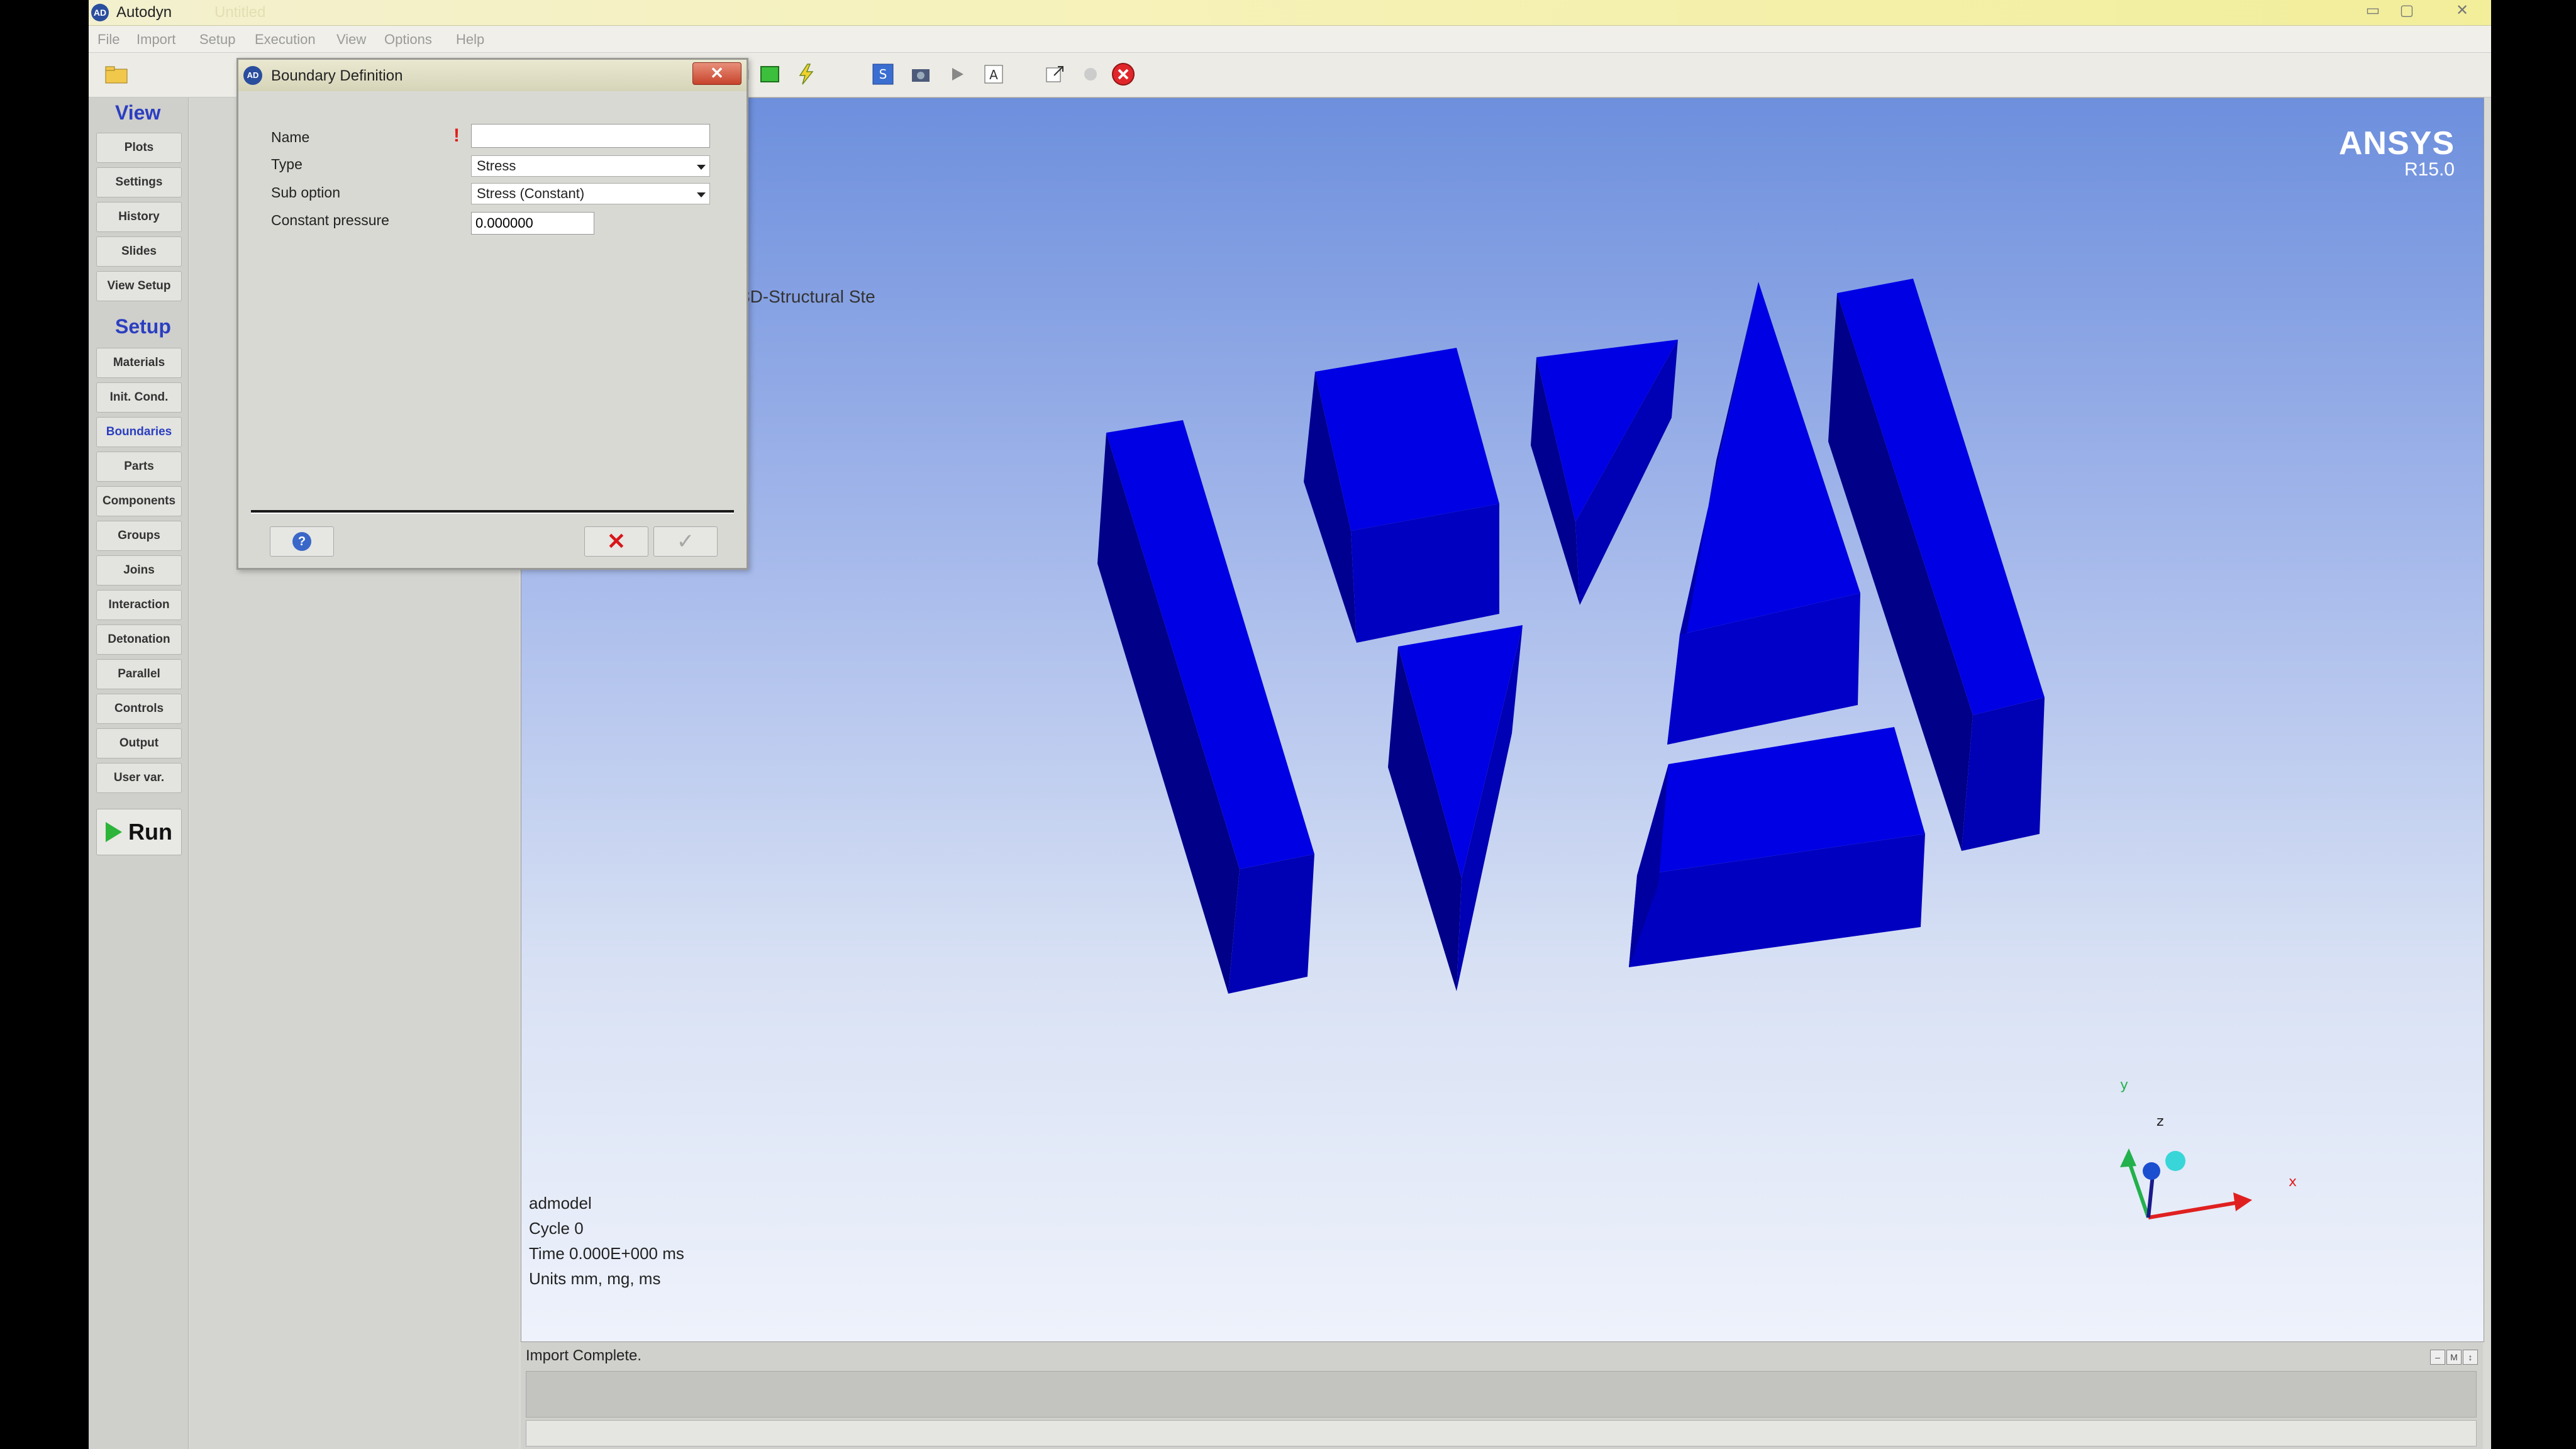 This screenshot has height=1449, width=2576. Describe the element at coordinates (1763, 513) in the screenshot. I see `shape-pyramid` at that location.